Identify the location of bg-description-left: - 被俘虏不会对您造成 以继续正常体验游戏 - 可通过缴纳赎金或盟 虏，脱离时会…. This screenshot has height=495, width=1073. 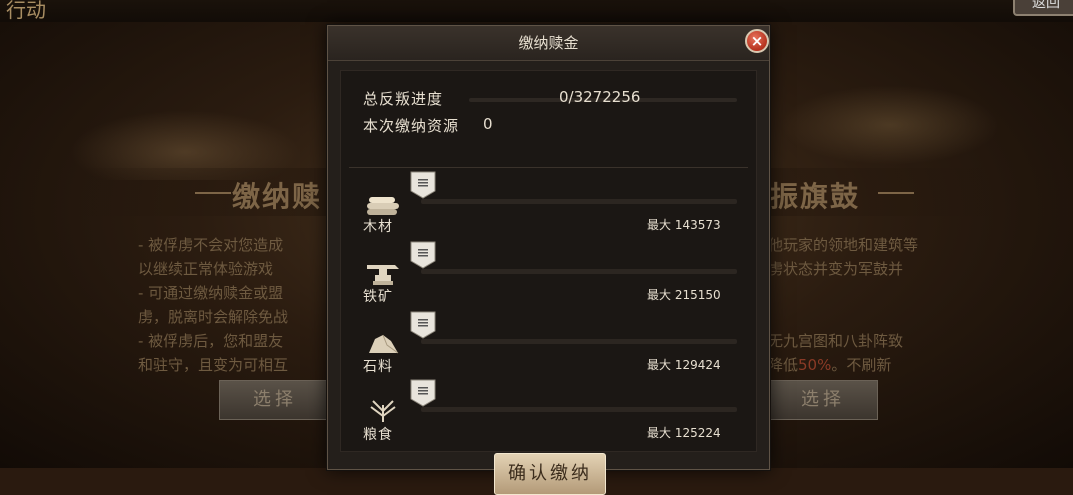
(238, 305).